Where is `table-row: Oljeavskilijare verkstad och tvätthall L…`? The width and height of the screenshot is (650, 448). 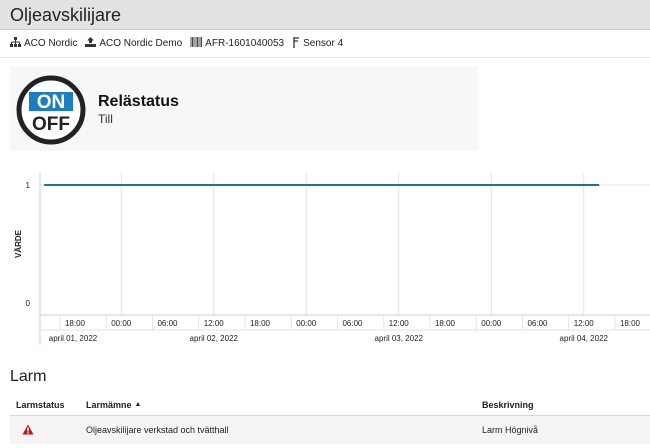 table-row: Oljeavskilijare verkstad och tvätthall L… is located at coordinates (330, 430).